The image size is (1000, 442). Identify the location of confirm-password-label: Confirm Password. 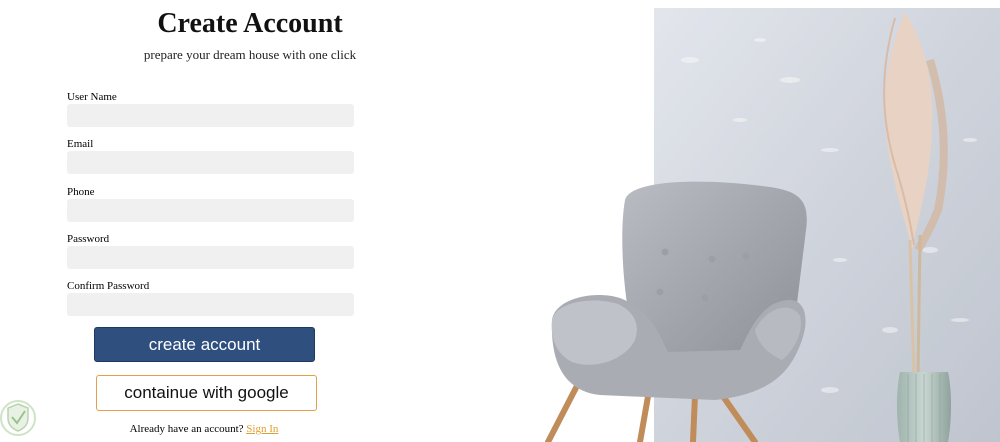
(108, 286).